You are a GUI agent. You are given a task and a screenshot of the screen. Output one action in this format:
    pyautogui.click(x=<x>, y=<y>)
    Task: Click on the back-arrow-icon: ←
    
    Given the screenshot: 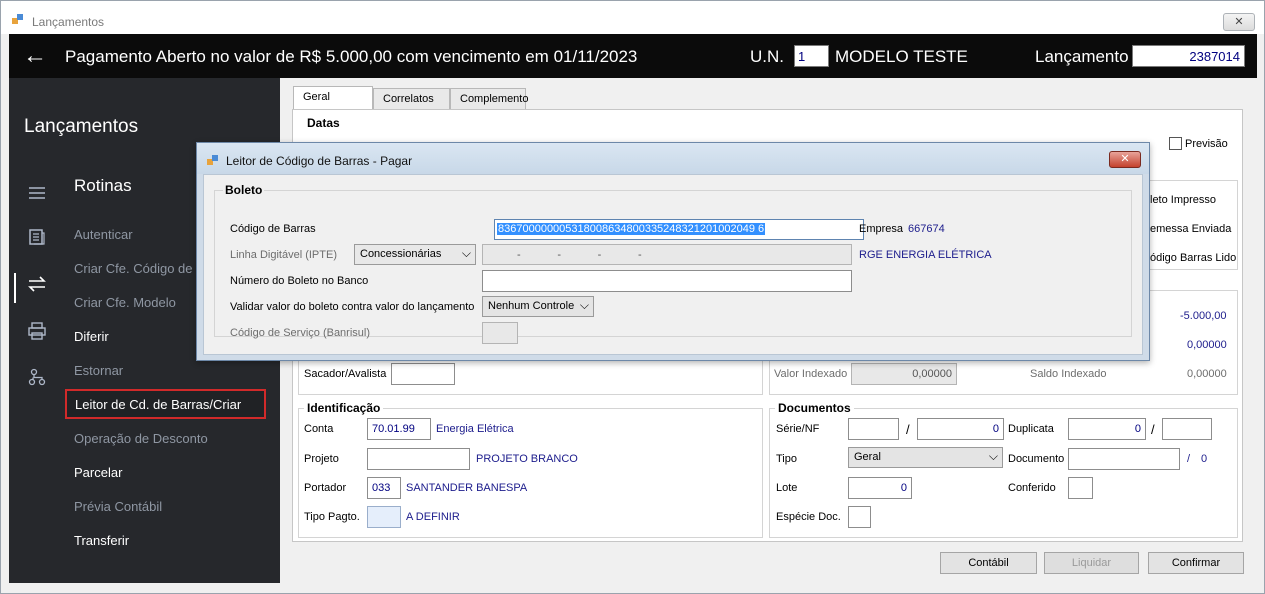 What is the action you would take?
    pyautogui.click(x=35, y=56)
    